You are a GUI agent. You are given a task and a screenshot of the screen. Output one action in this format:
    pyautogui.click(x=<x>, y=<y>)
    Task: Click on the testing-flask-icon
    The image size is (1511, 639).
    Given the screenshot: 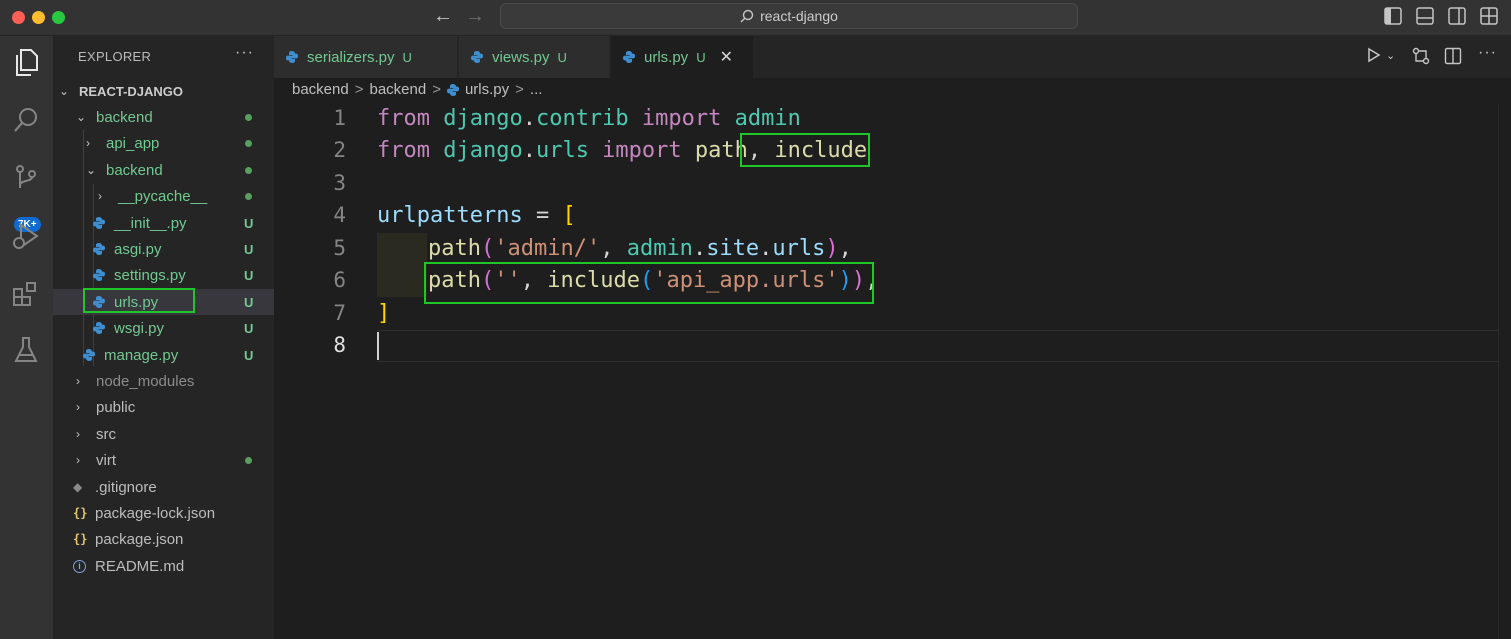 What is the action you would take?
    pyautogui.click(x=26, y=350)
    